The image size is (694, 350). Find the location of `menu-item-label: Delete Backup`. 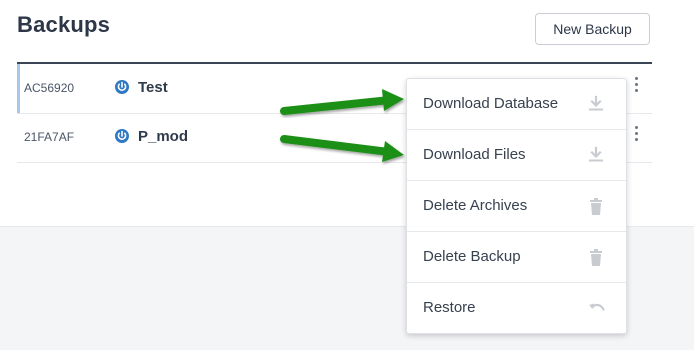

menu-item-label: Delete Backup is located at coordinates (472, 256).